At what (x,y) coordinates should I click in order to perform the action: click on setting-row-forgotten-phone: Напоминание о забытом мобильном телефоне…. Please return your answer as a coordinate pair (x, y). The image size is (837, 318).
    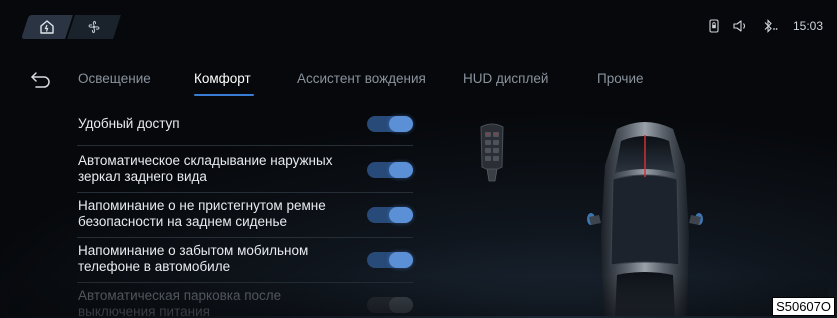
    Looking at the image, I should click on (245, 261).